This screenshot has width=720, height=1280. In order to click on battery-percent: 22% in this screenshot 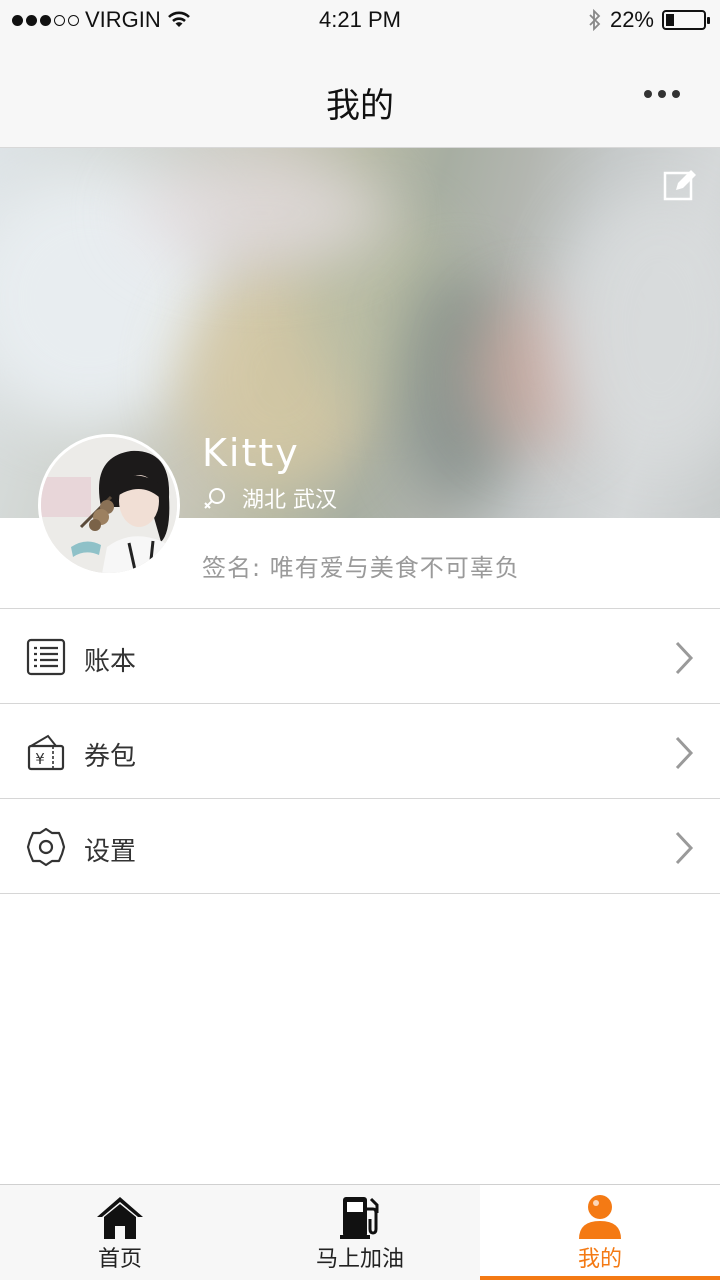, I will do `click(631, 19)`.